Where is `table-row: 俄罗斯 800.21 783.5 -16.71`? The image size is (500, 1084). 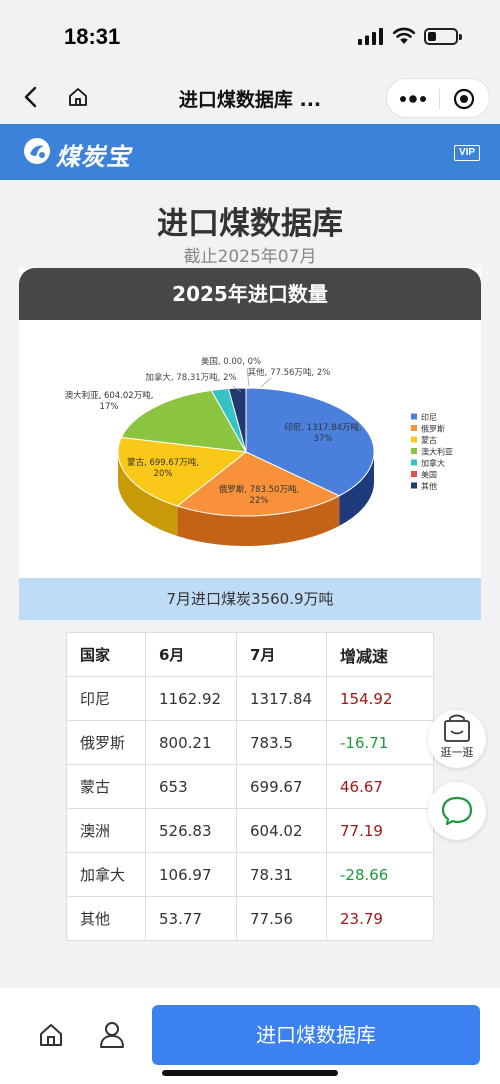
table-row: 俄罗斯 800.21 783.5 -16.71 is located at coordinates (250, 742).